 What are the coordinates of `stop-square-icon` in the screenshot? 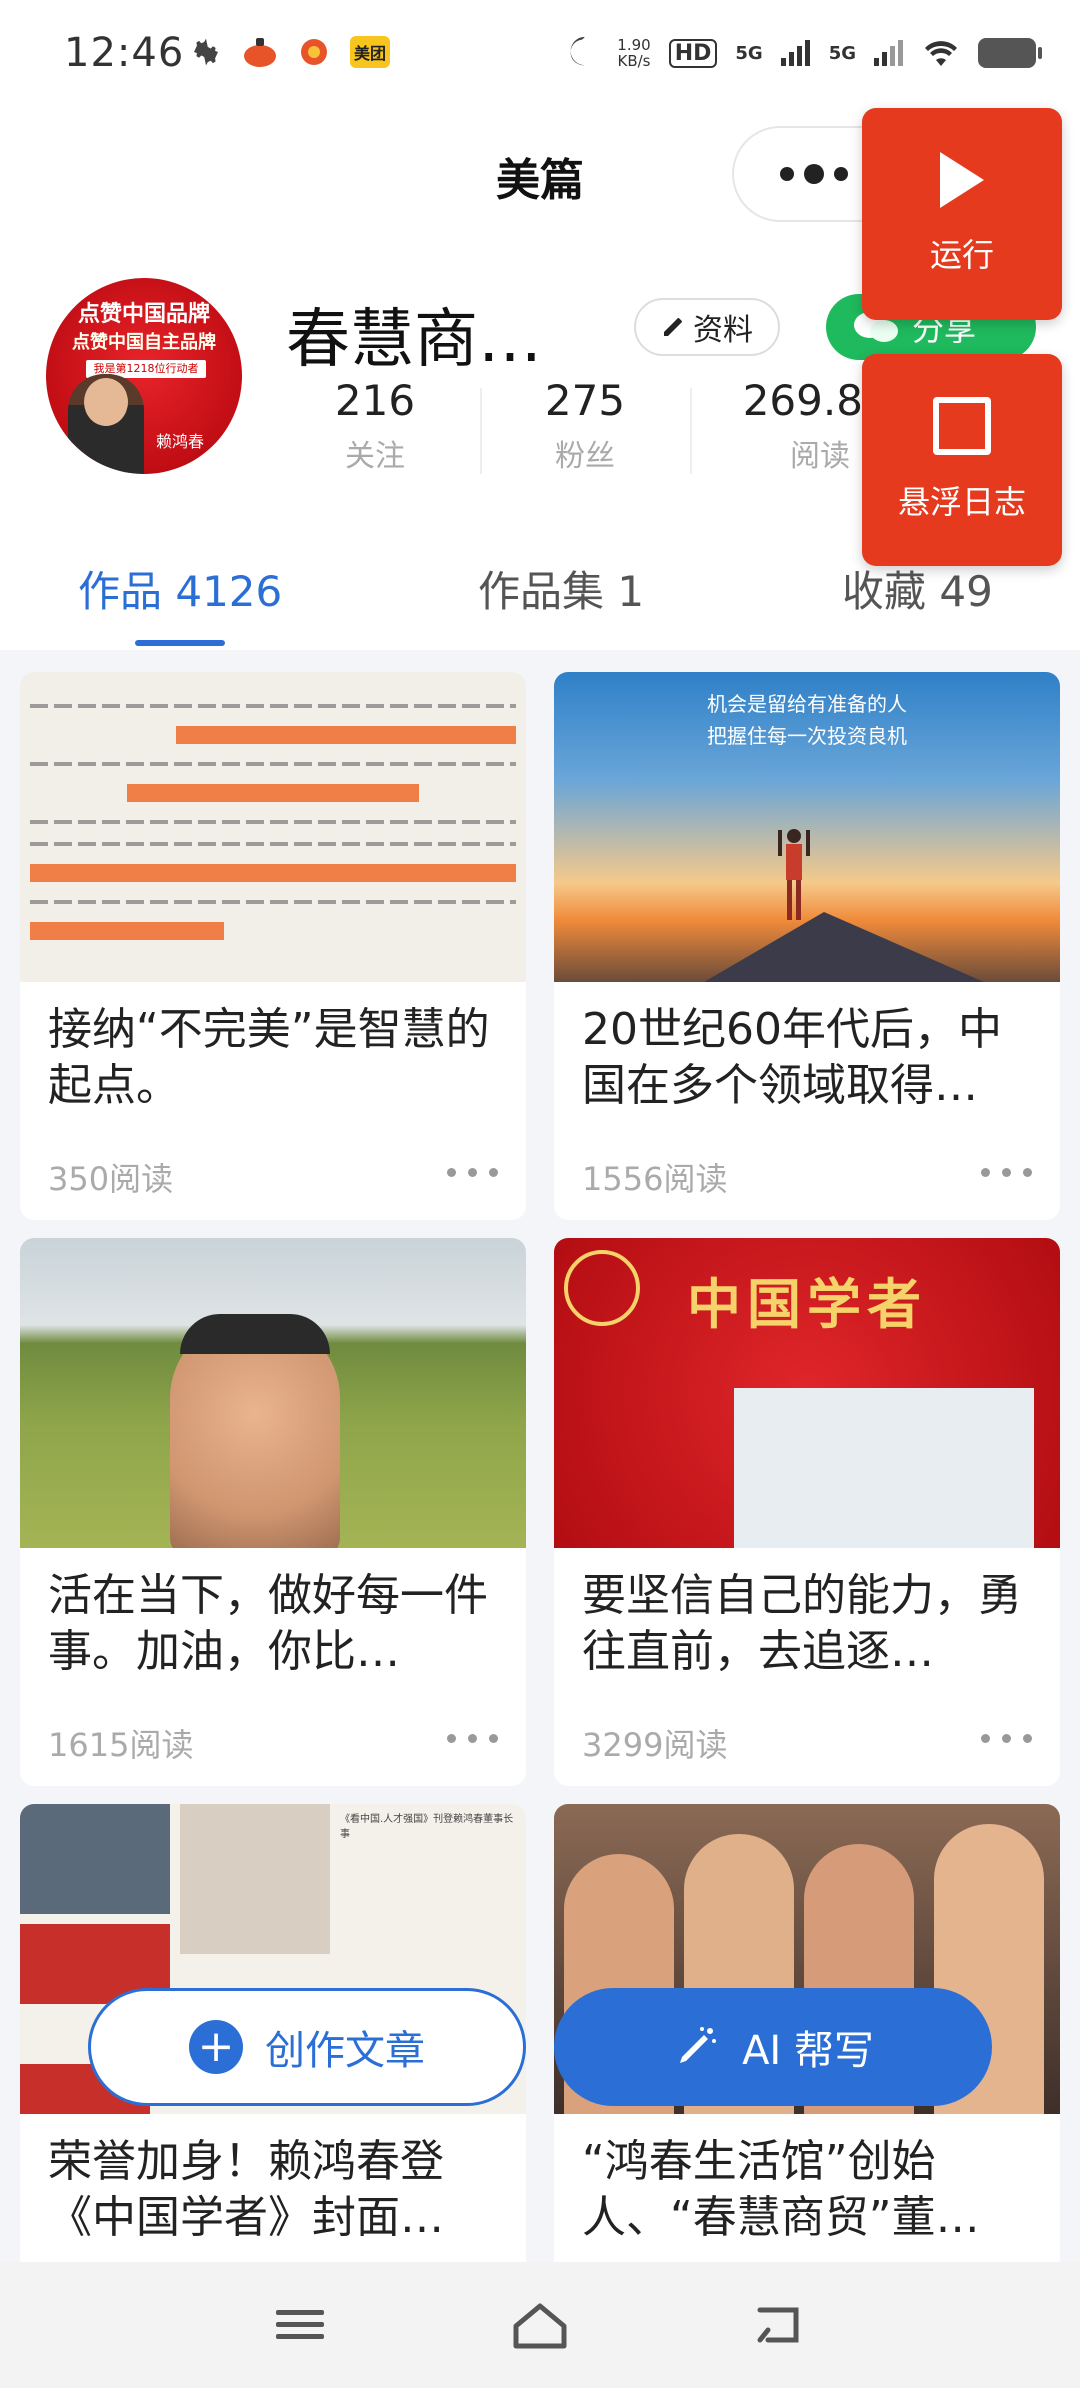 It's located at (962, 426).